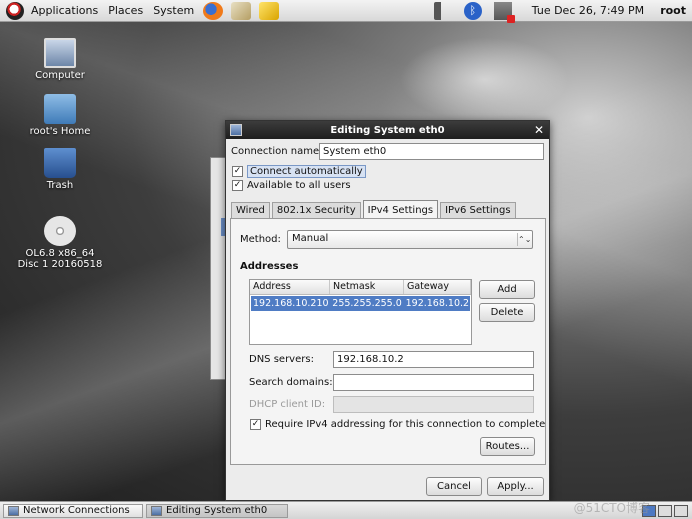  I want to click on table-header: Address Netmask Gateway, so click(360, 287).